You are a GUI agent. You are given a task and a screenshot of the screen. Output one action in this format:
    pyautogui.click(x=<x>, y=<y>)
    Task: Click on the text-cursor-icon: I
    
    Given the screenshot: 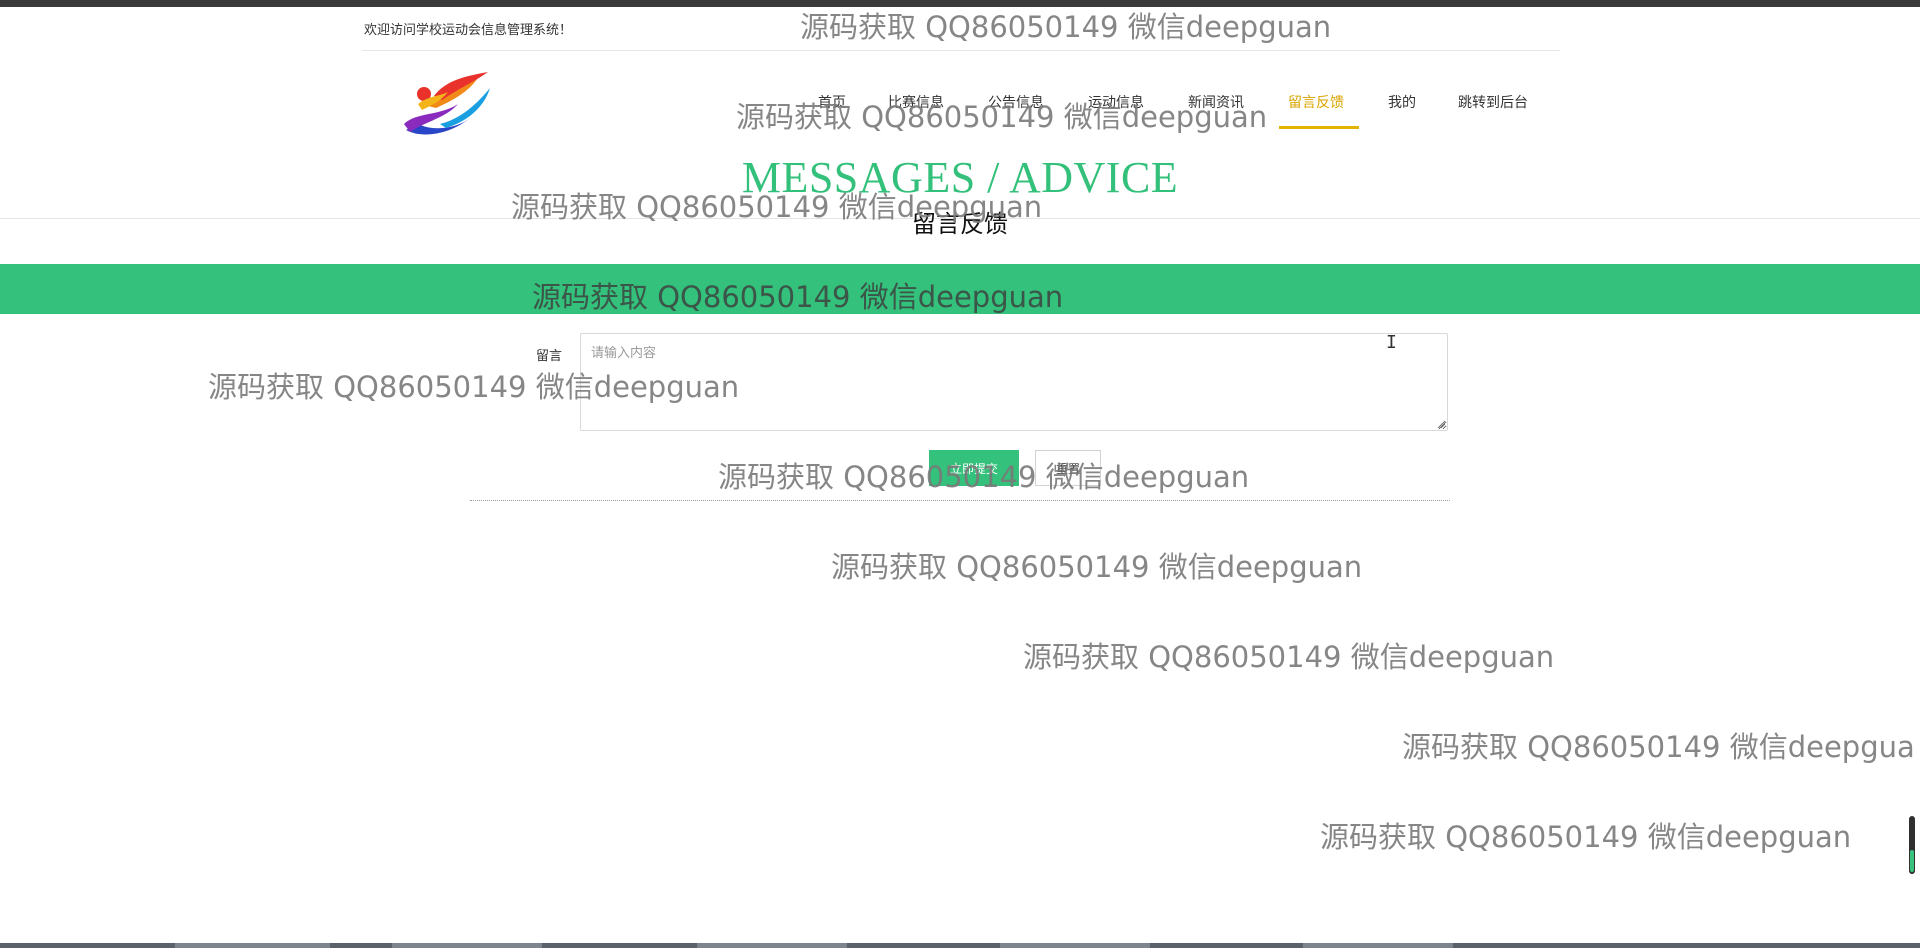 What is the action you would take?
    pyautogui.click(x=1391, y=342)
    